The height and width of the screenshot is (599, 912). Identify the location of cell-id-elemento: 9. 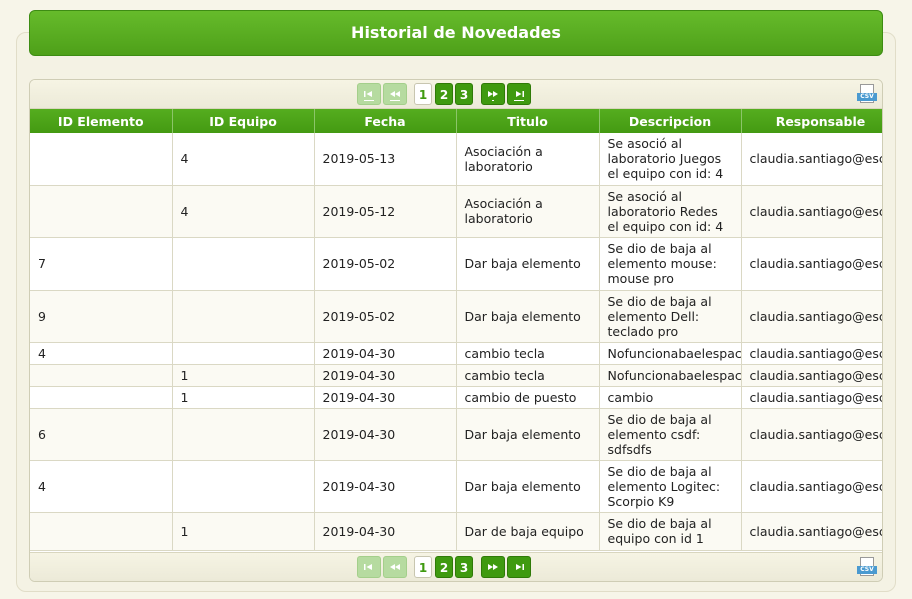
(101, 316).